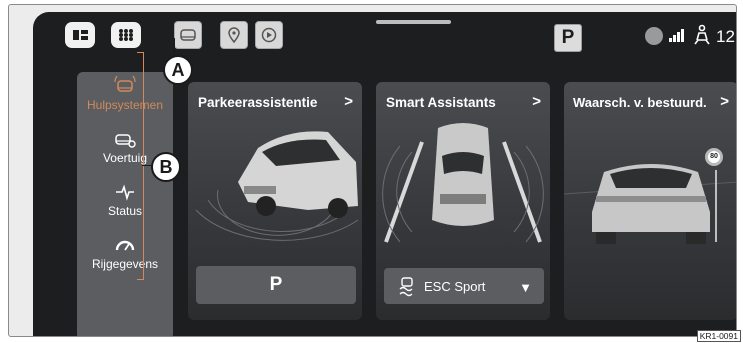 The width and height of the screenshot is (743, 343). I want to click on signal-icon, so click(676, 35).